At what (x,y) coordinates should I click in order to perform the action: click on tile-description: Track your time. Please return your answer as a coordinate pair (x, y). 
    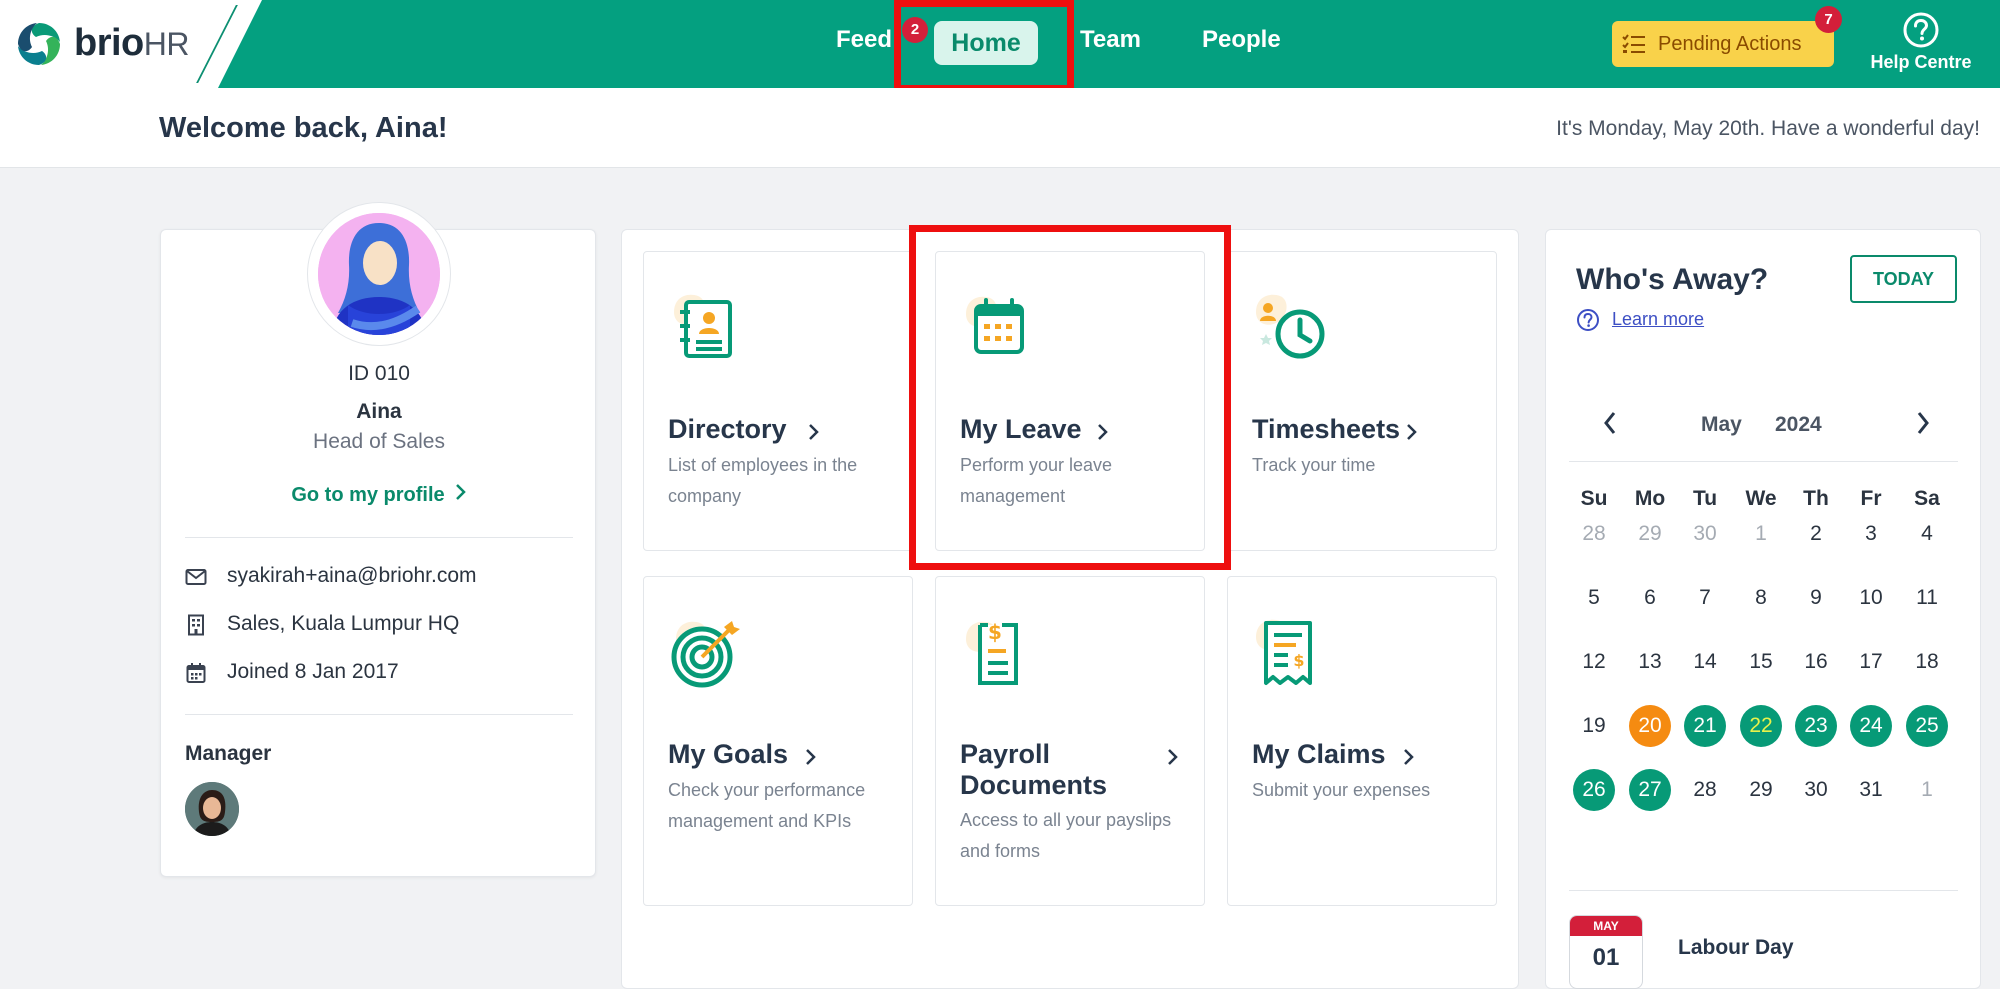
    Looking at the image, I should click on (1314, 465).